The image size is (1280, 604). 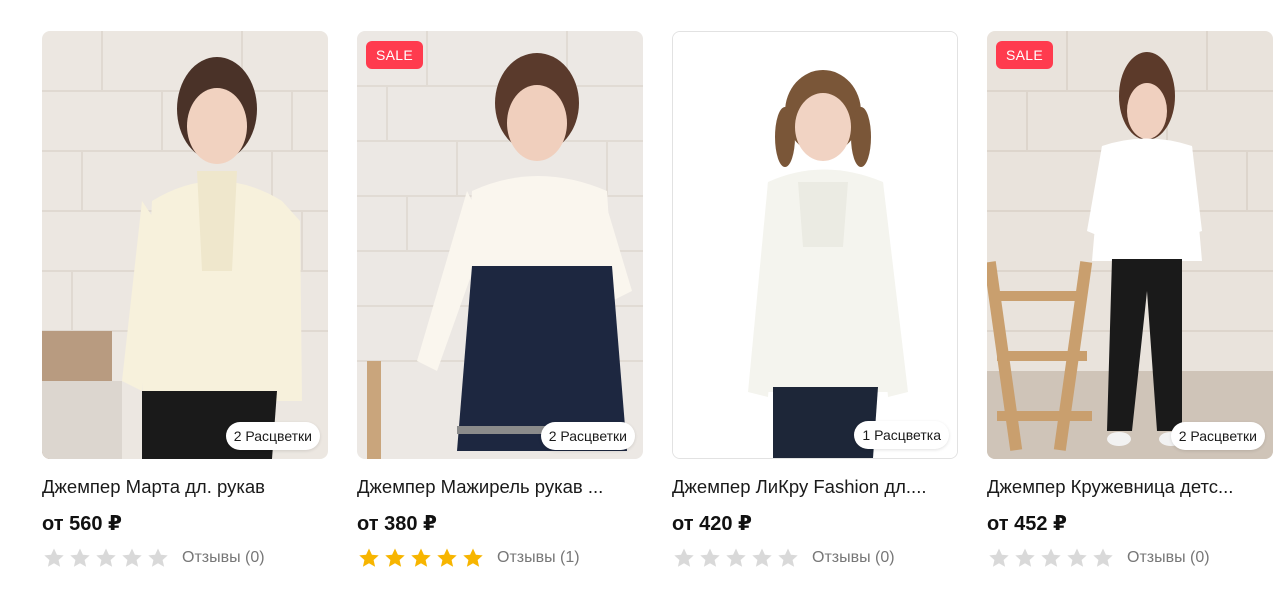 What do you see at coordinates (1027, 524) in the screenshot?
I see `product-price: от 452 ₽` at bounding box center [1027, 524].